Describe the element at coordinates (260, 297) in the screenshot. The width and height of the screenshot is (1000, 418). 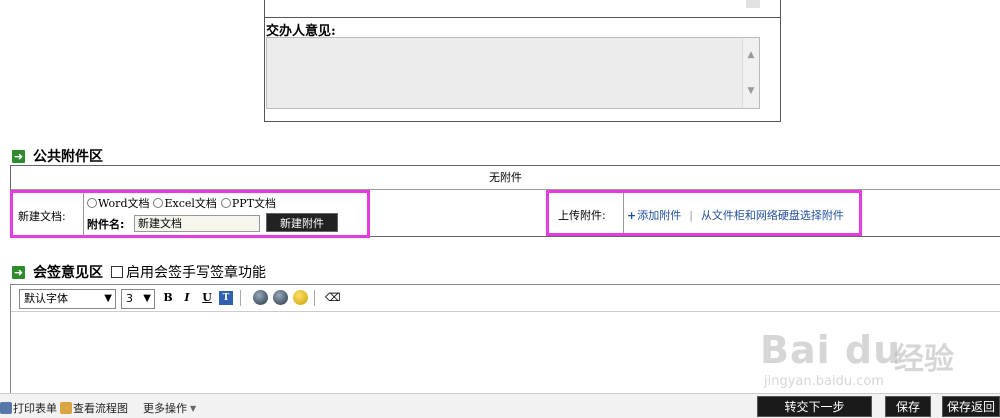
I see `insert-image-icon` at that location.